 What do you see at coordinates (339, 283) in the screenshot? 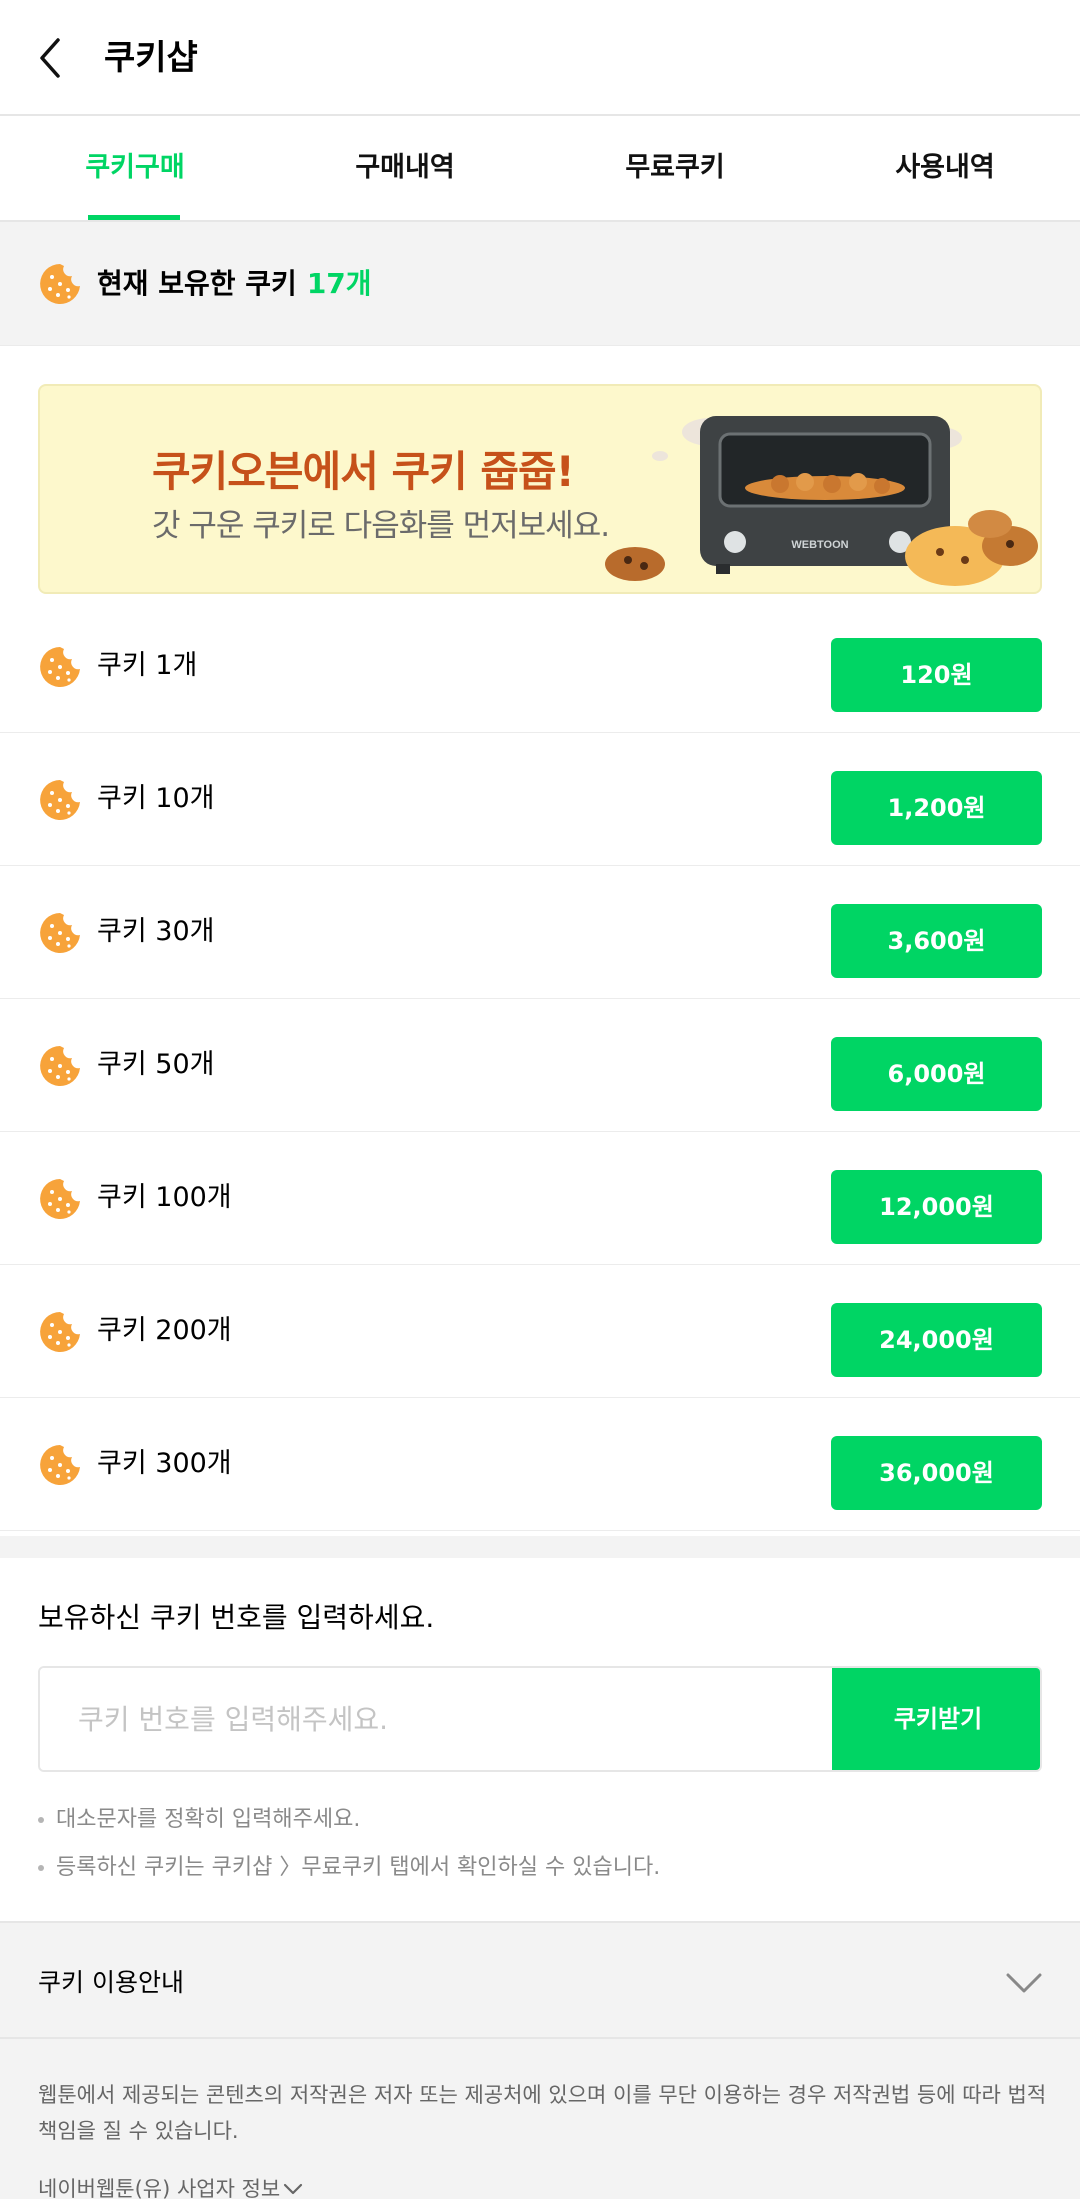
I see `owned-count: 17개` at bounding box center [339, 283].